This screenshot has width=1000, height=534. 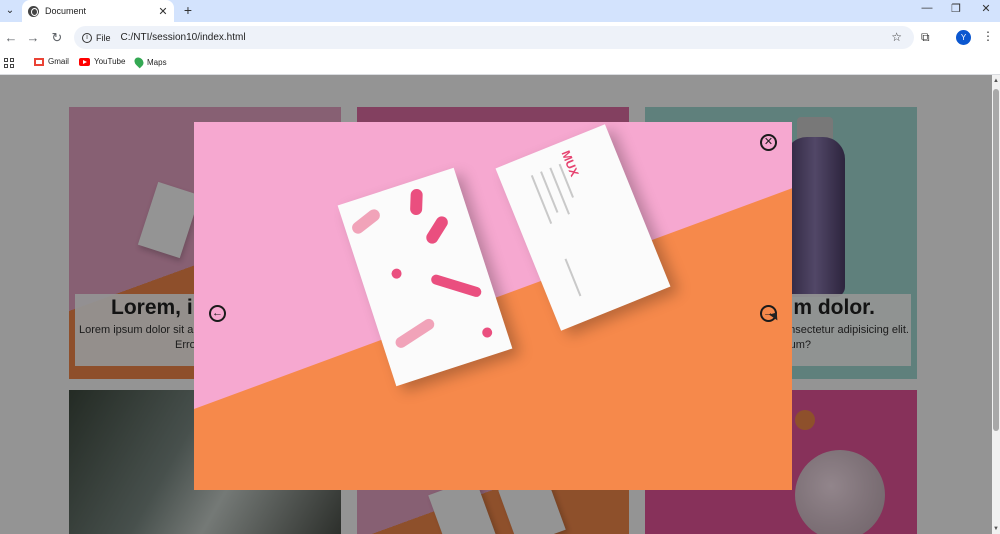 I want to click on extensions-puzzle-icon: ⧉, so click(x=925, y=37).